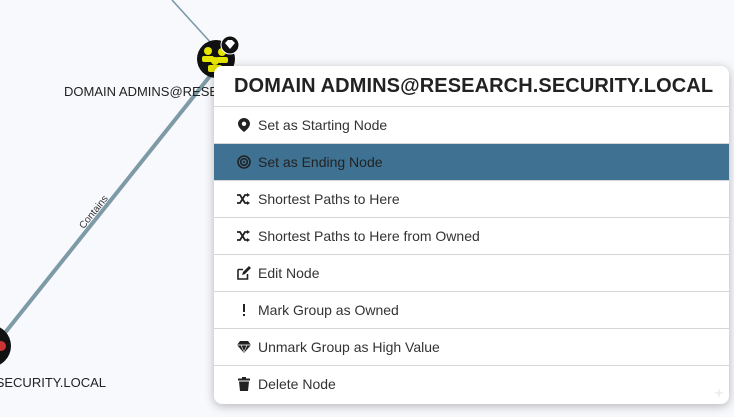  What do you see at coordinates (471, 346) in the screenshot?
I see `menu-item-unmark-high-value: Unmark Group as High Value` at bounding box center [471, 346].